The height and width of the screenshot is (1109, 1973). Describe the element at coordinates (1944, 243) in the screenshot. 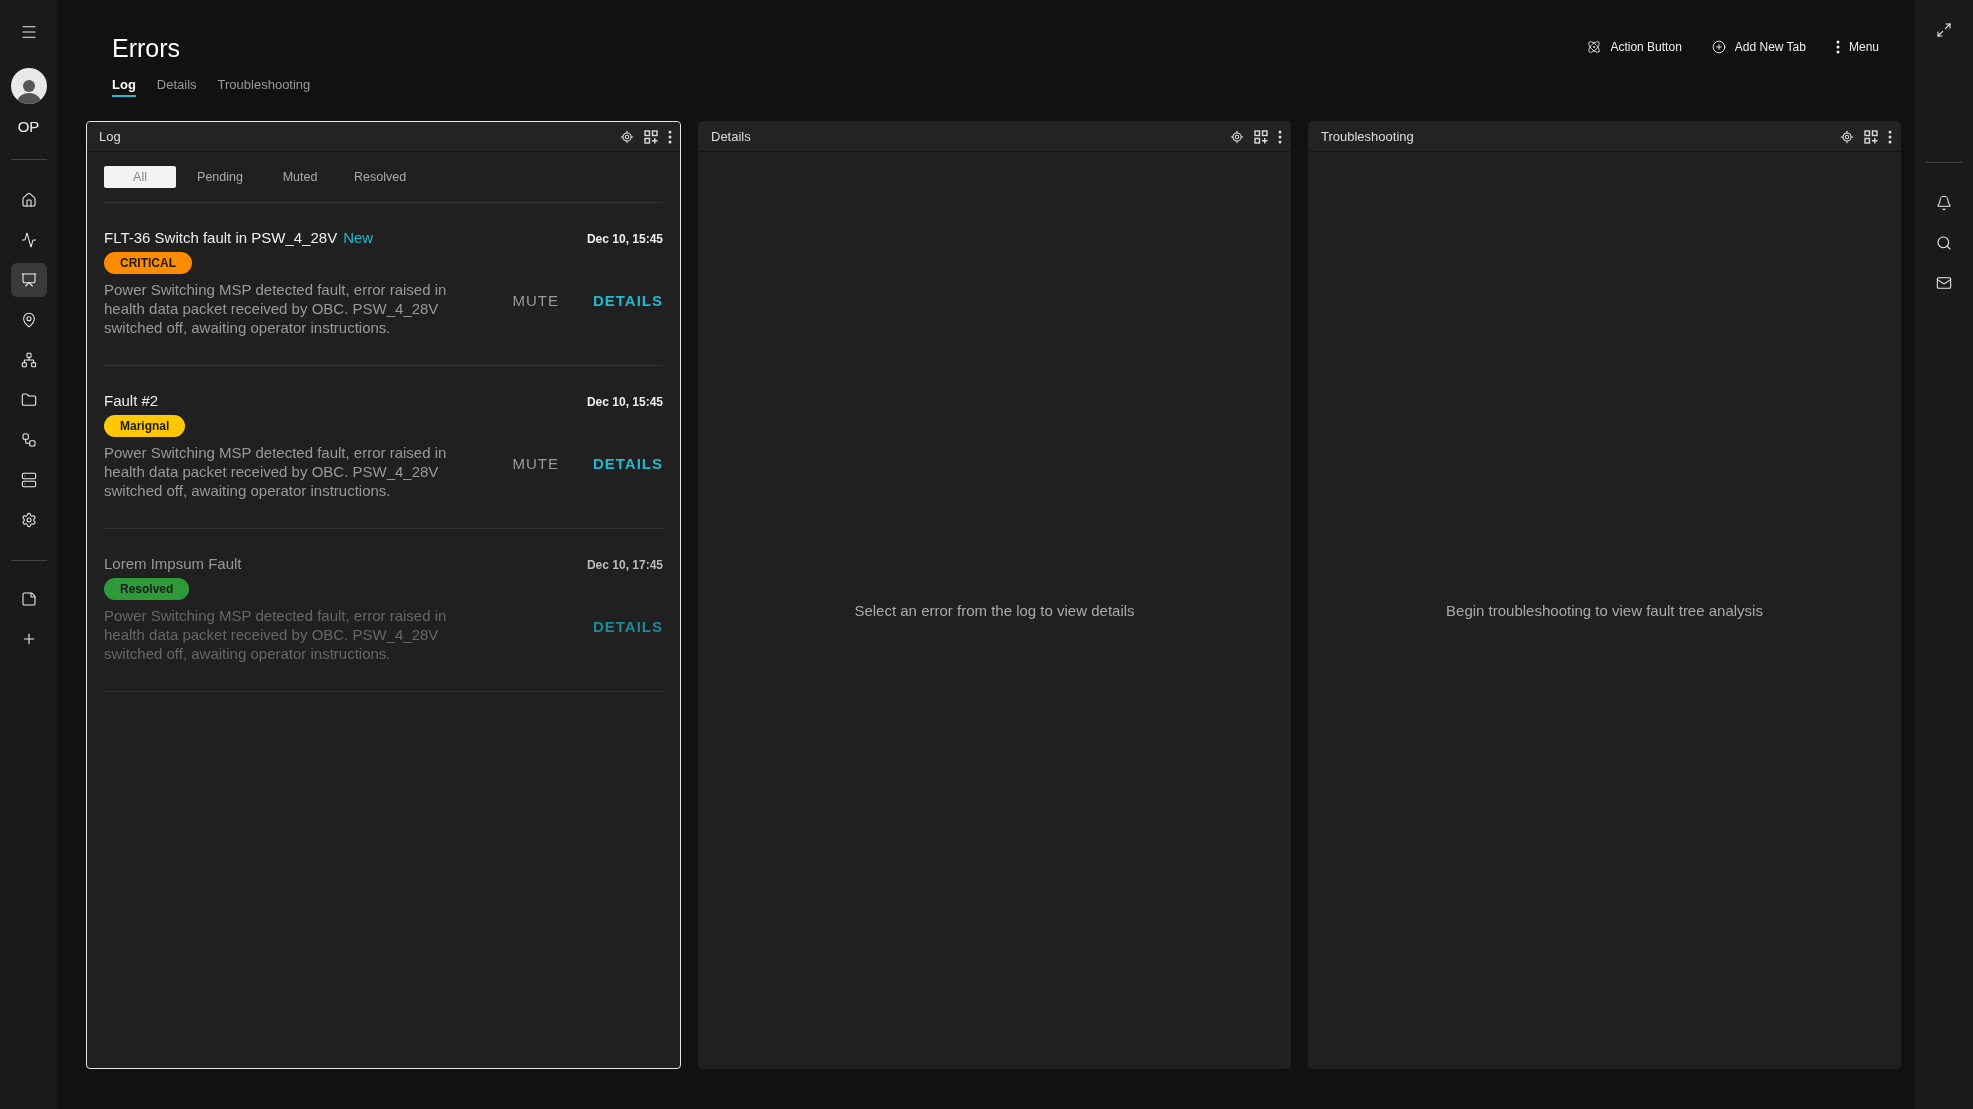

I see `search-icon` at that location.